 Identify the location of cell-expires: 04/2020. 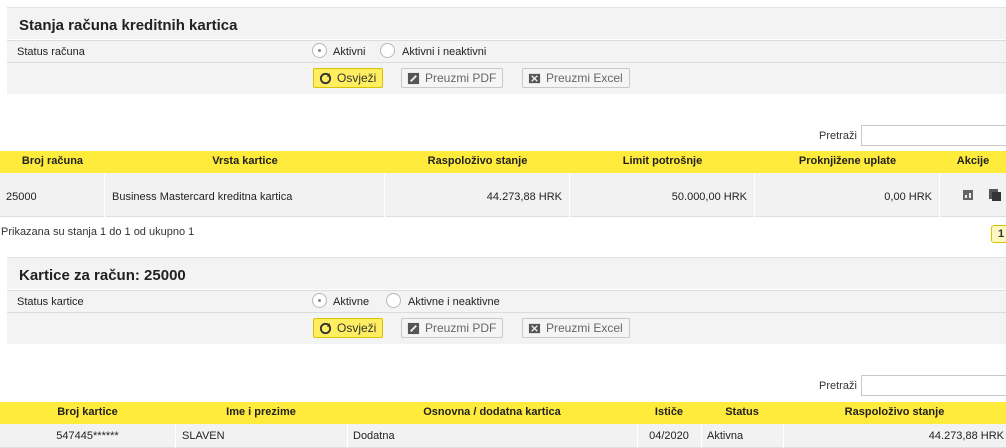
(669, 436).